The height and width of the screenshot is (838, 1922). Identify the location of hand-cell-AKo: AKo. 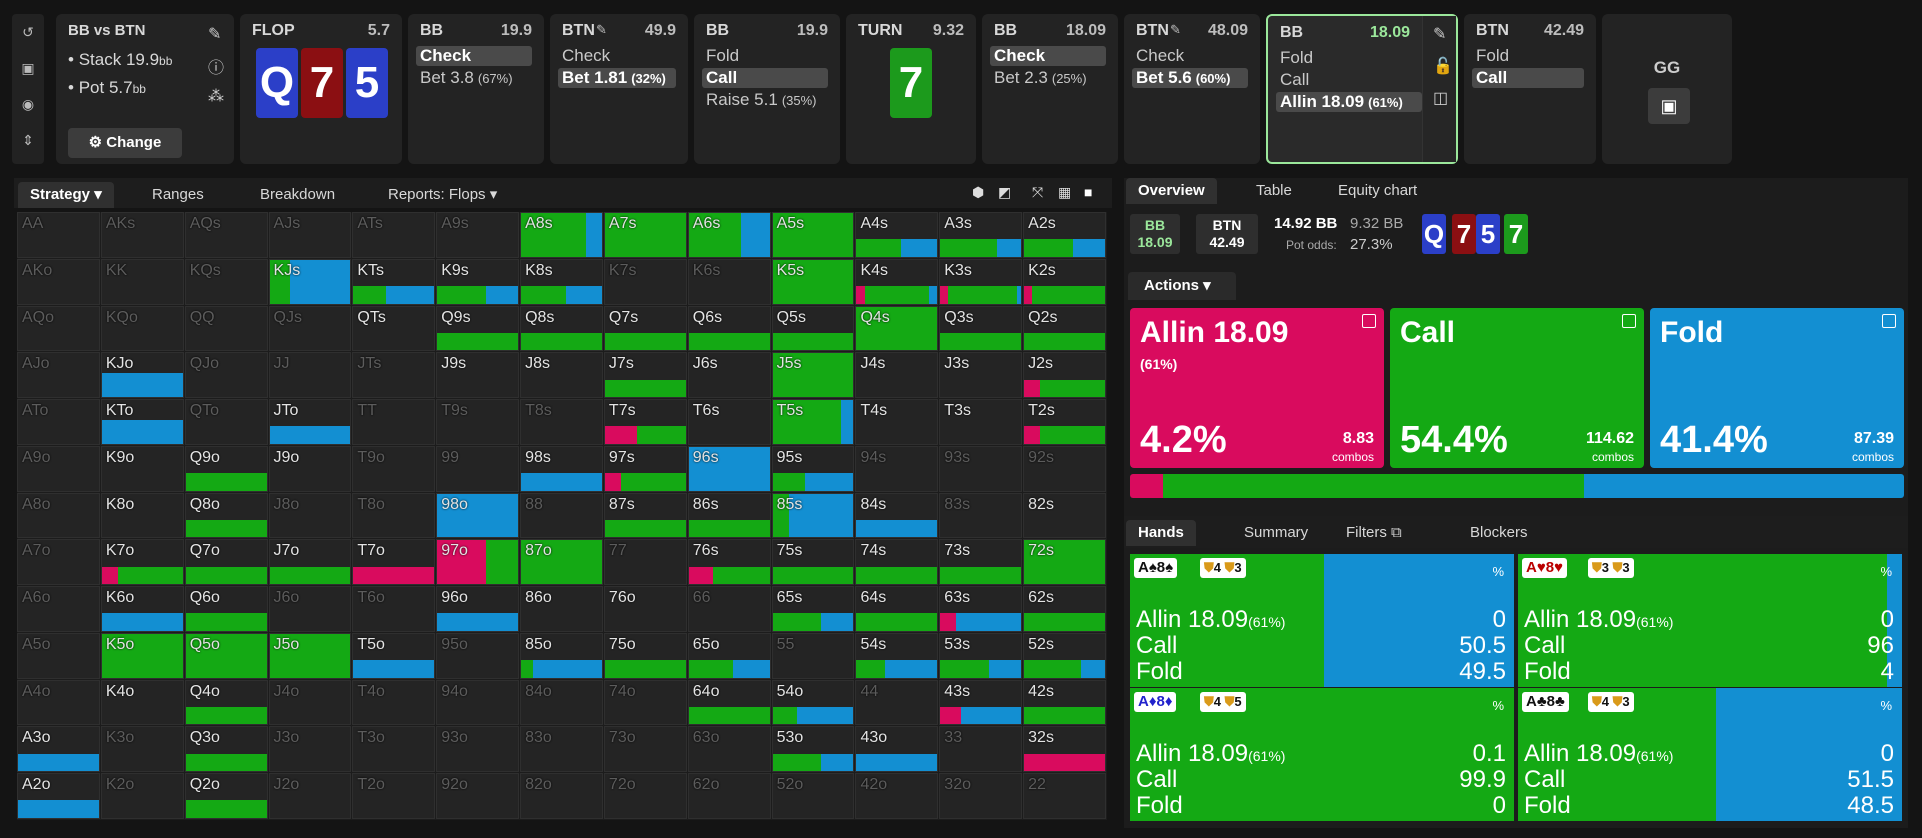
(58, 281).